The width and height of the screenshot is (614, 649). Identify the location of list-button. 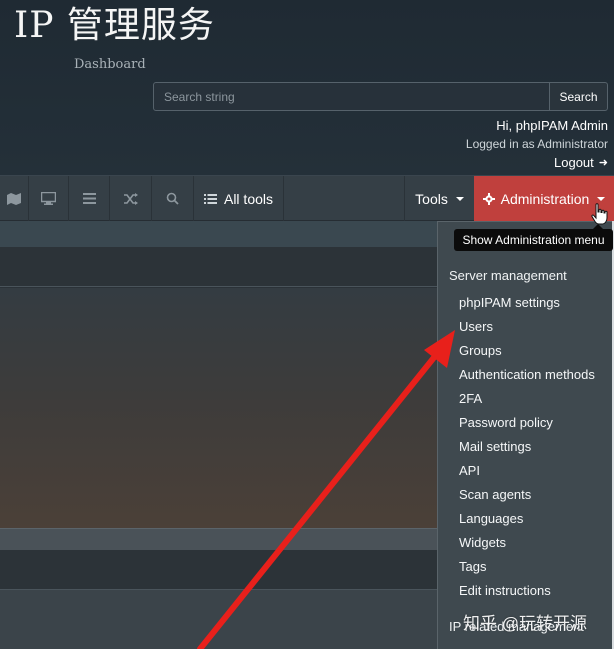
(89, 198).